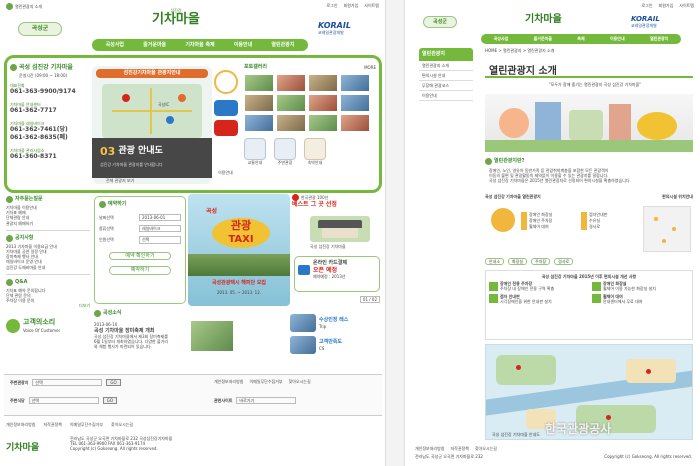 Image resolution: width=700 pixels, height=466 pixels. Describe the element at coordinates (265, 381) in the screenshot. I see `bottom-link: 이메일무단수집거부` at that location.